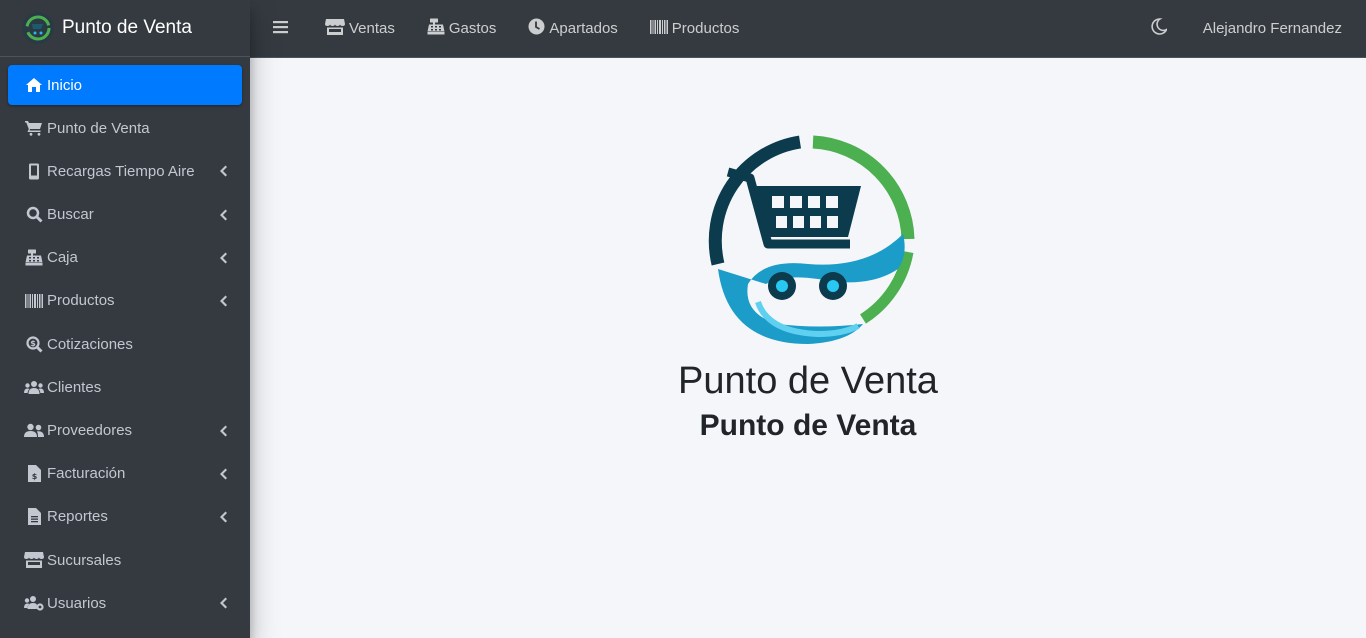 Image resolution: width=1366 pixels, height=638 pixels. Describe the element at coordinates (583, 28) in the screenshot. I see `nav-link-label: Apartados` at that location.